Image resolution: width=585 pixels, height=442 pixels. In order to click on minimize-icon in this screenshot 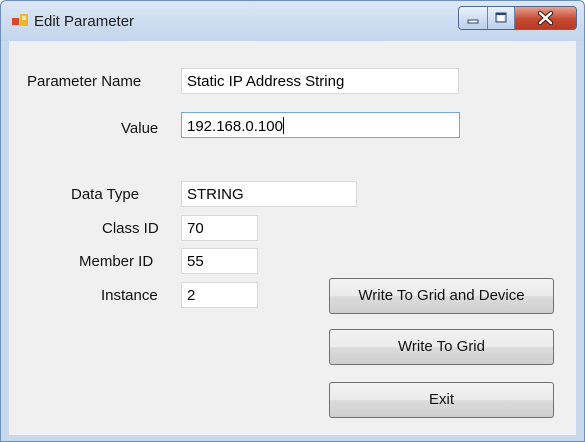, I will do `click(473, 21)`.